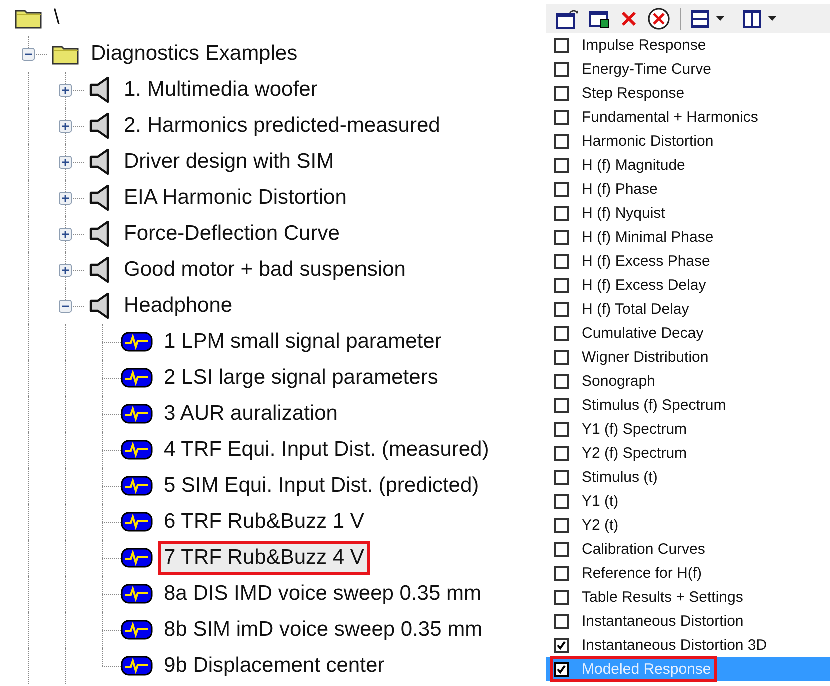 Image resolution: width=830 pixels, height=686 pixels. I want to click on result-item: Sonograph, so click(688, 381).